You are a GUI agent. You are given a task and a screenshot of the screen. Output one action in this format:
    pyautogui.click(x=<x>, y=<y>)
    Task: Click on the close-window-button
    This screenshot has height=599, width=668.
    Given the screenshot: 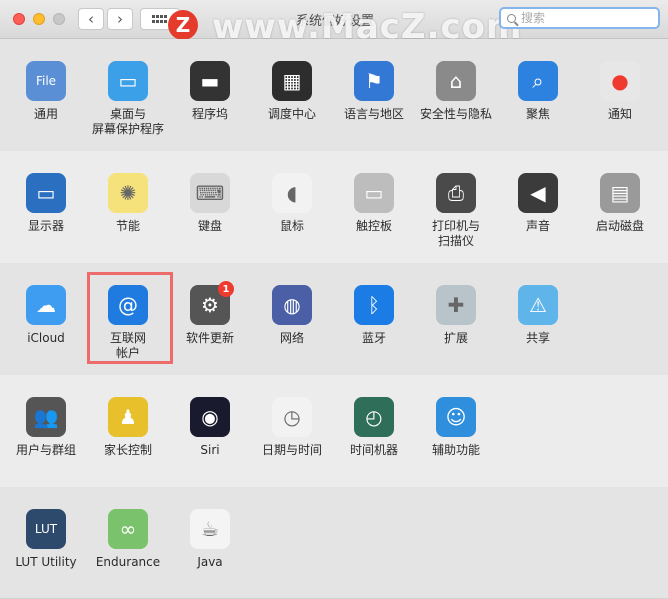 What is the action you would take?
    pyautogui.click(x=19, y=19)
    